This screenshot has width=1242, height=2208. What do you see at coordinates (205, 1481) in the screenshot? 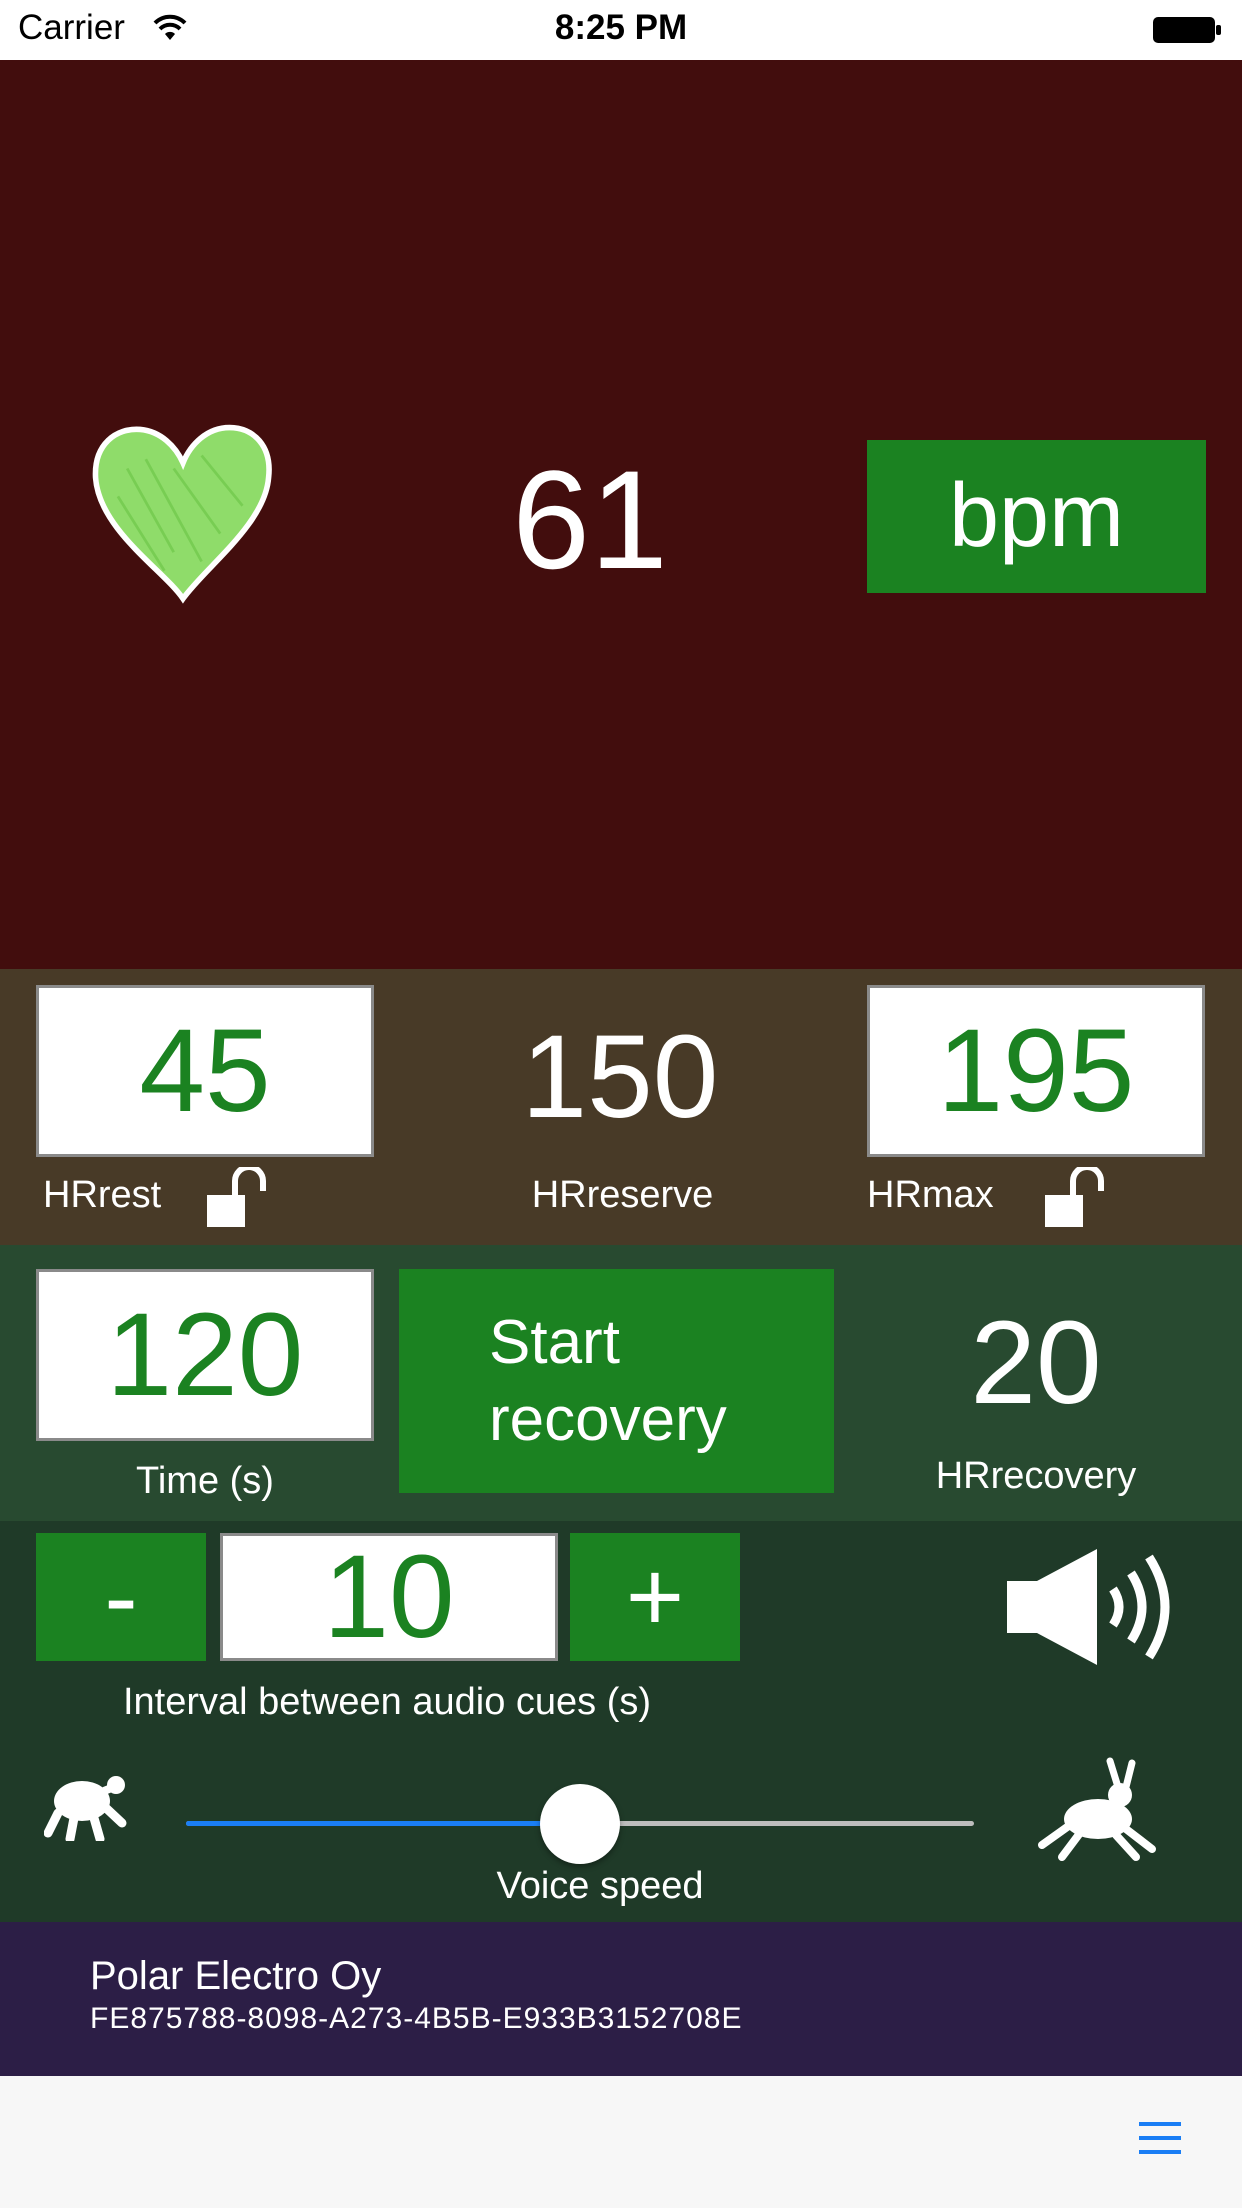
I see `time-label: Time (s)` at bounding box center [205, 1481].